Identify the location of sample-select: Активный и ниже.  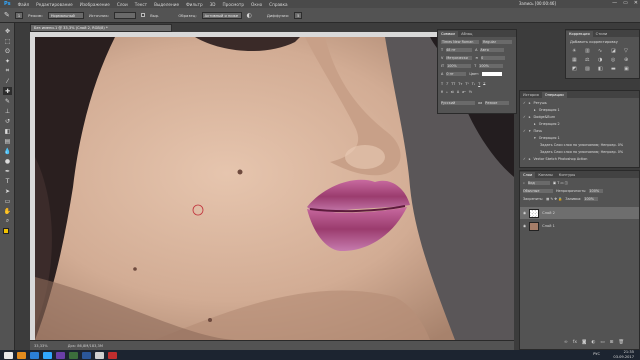
(221, 15).